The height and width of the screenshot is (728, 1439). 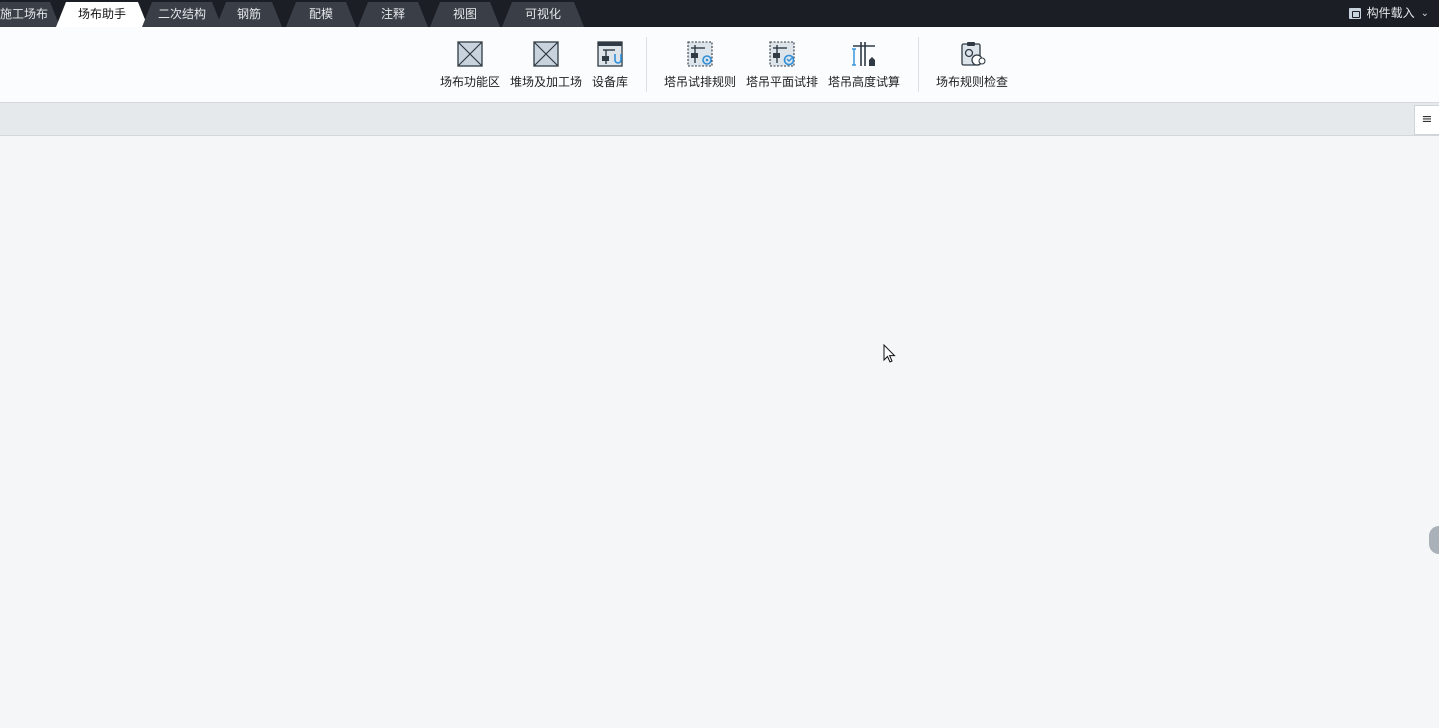 I want to click on tab-formwork: 配模, so click(x=321, y=14).